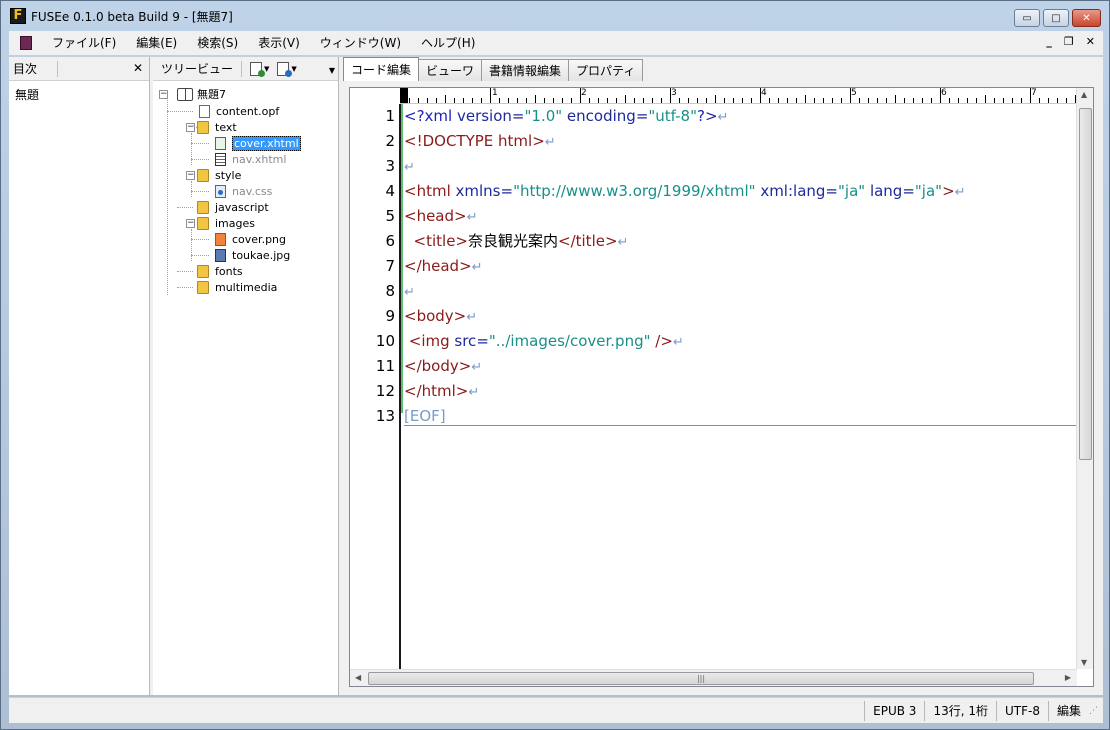  I want to click on tree-item-cover-png: cover.png, so click(250, 239).